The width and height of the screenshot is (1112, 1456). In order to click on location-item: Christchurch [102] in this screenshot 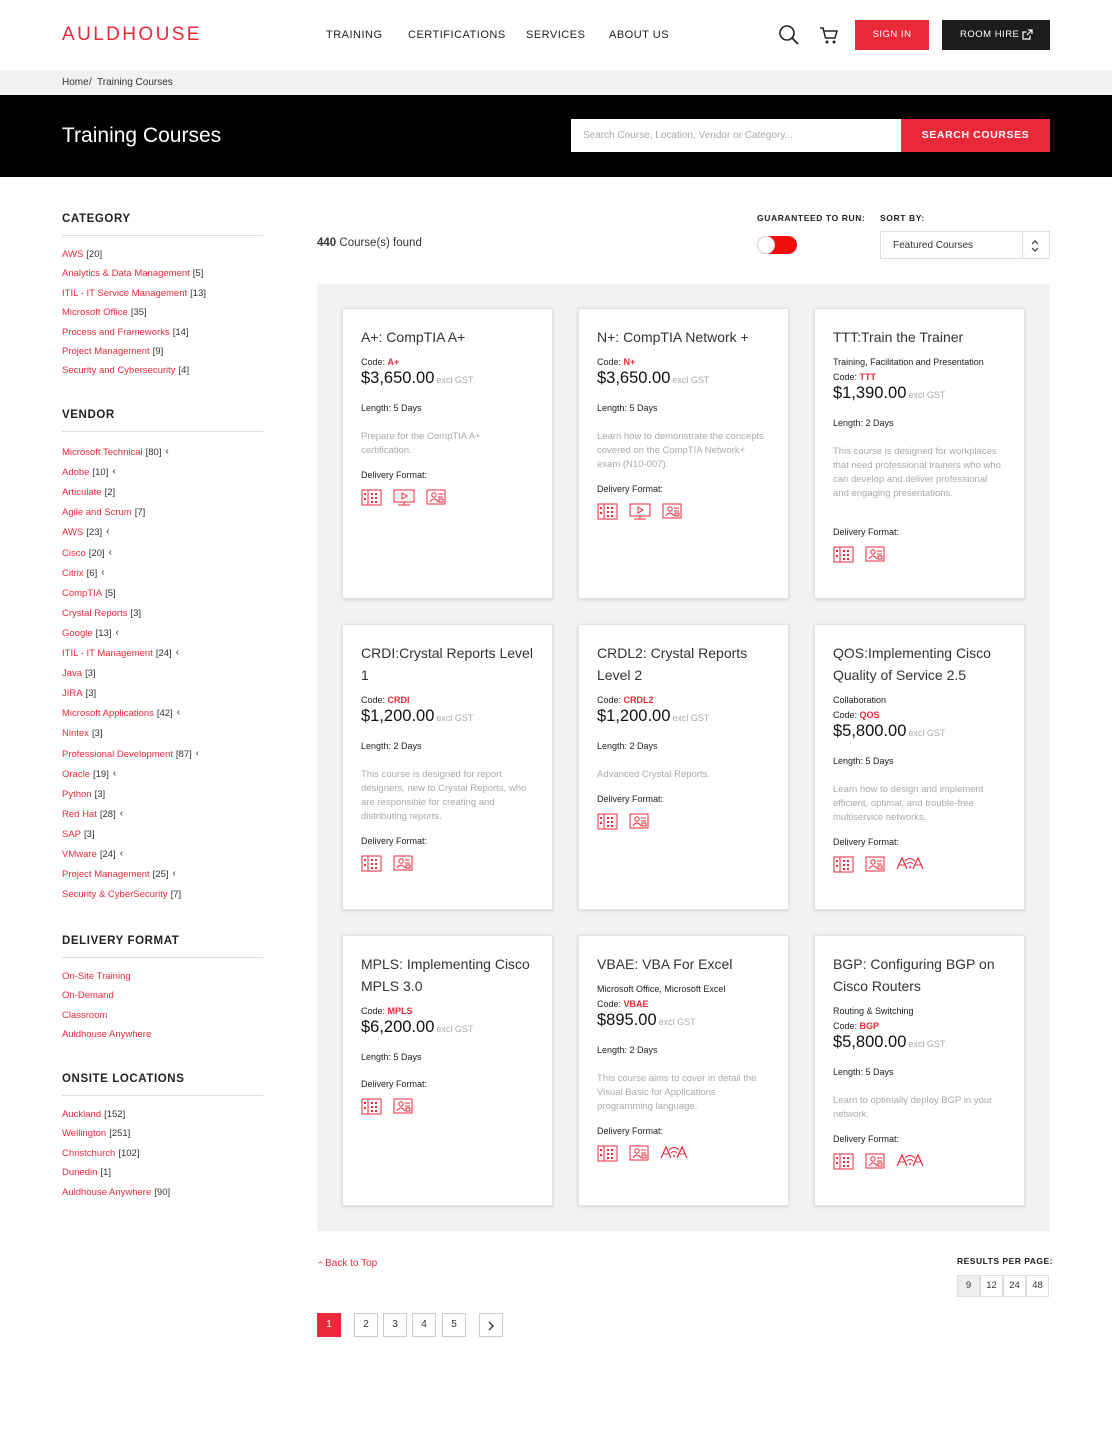, I will do `click(100, 1153)`.